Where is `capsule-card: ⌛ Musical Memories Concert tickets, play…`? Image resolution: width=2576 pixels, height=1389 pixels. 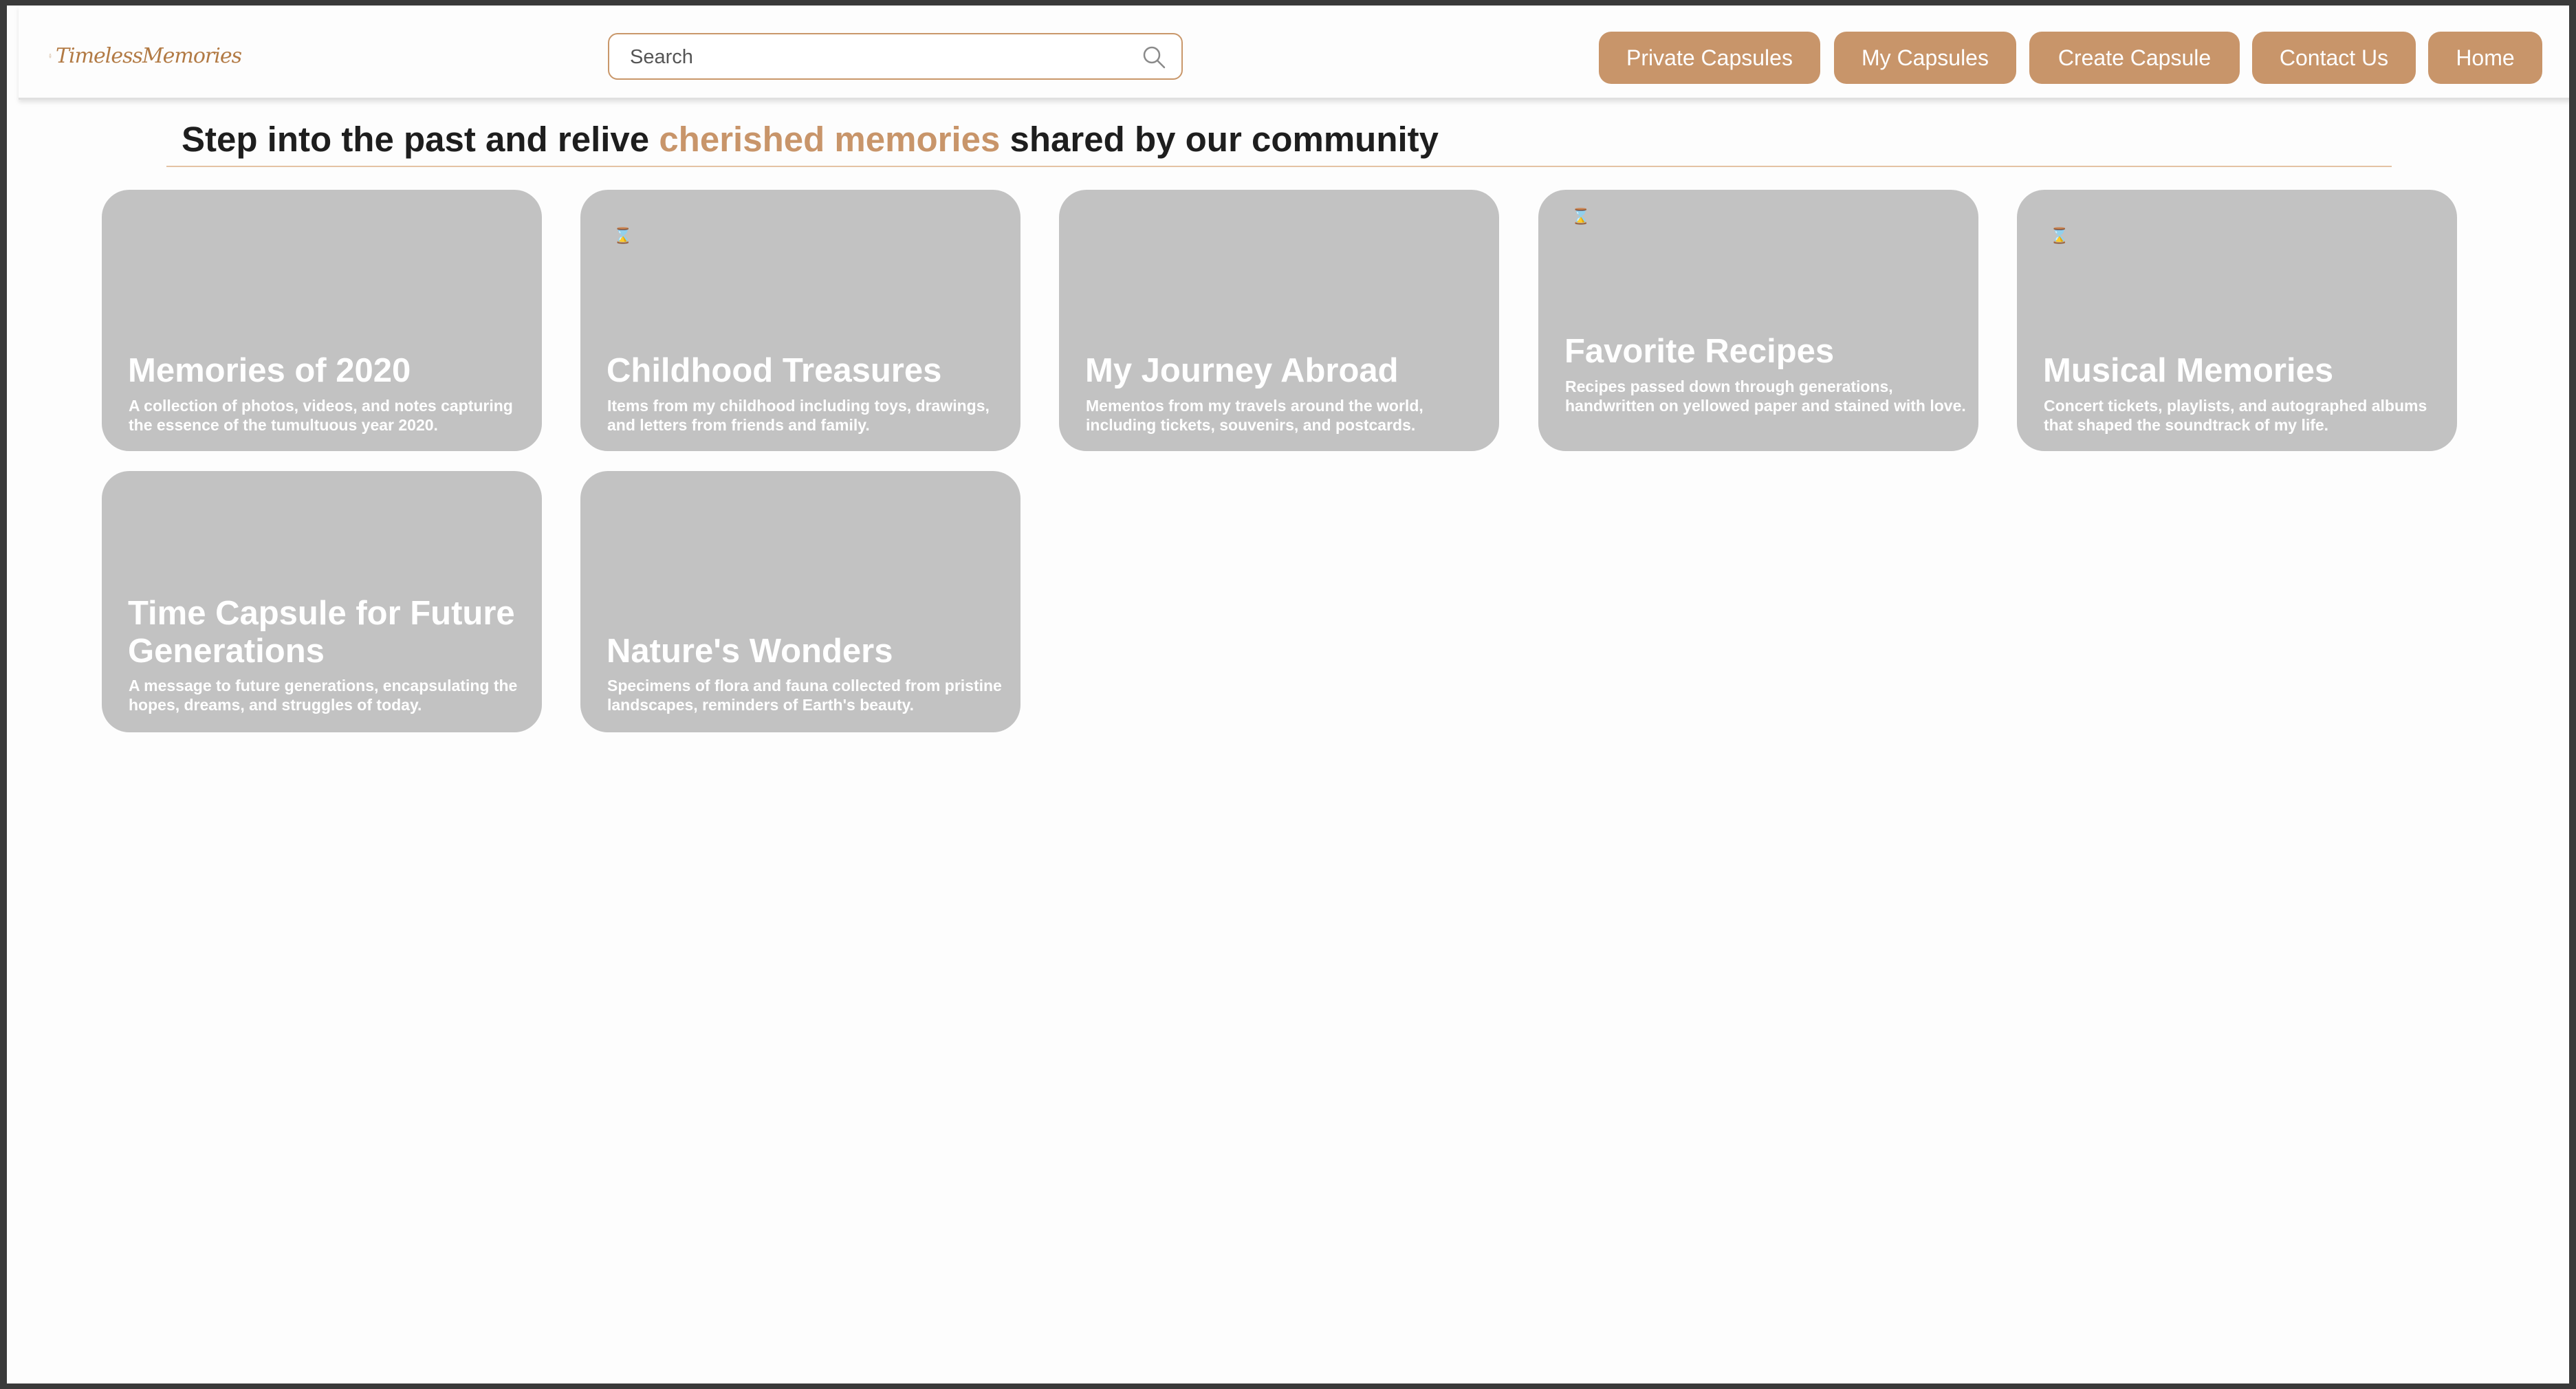
capsule-card: ⌛ Musical Memories Concert tickets, play… is located at coordinates (2237, 320).